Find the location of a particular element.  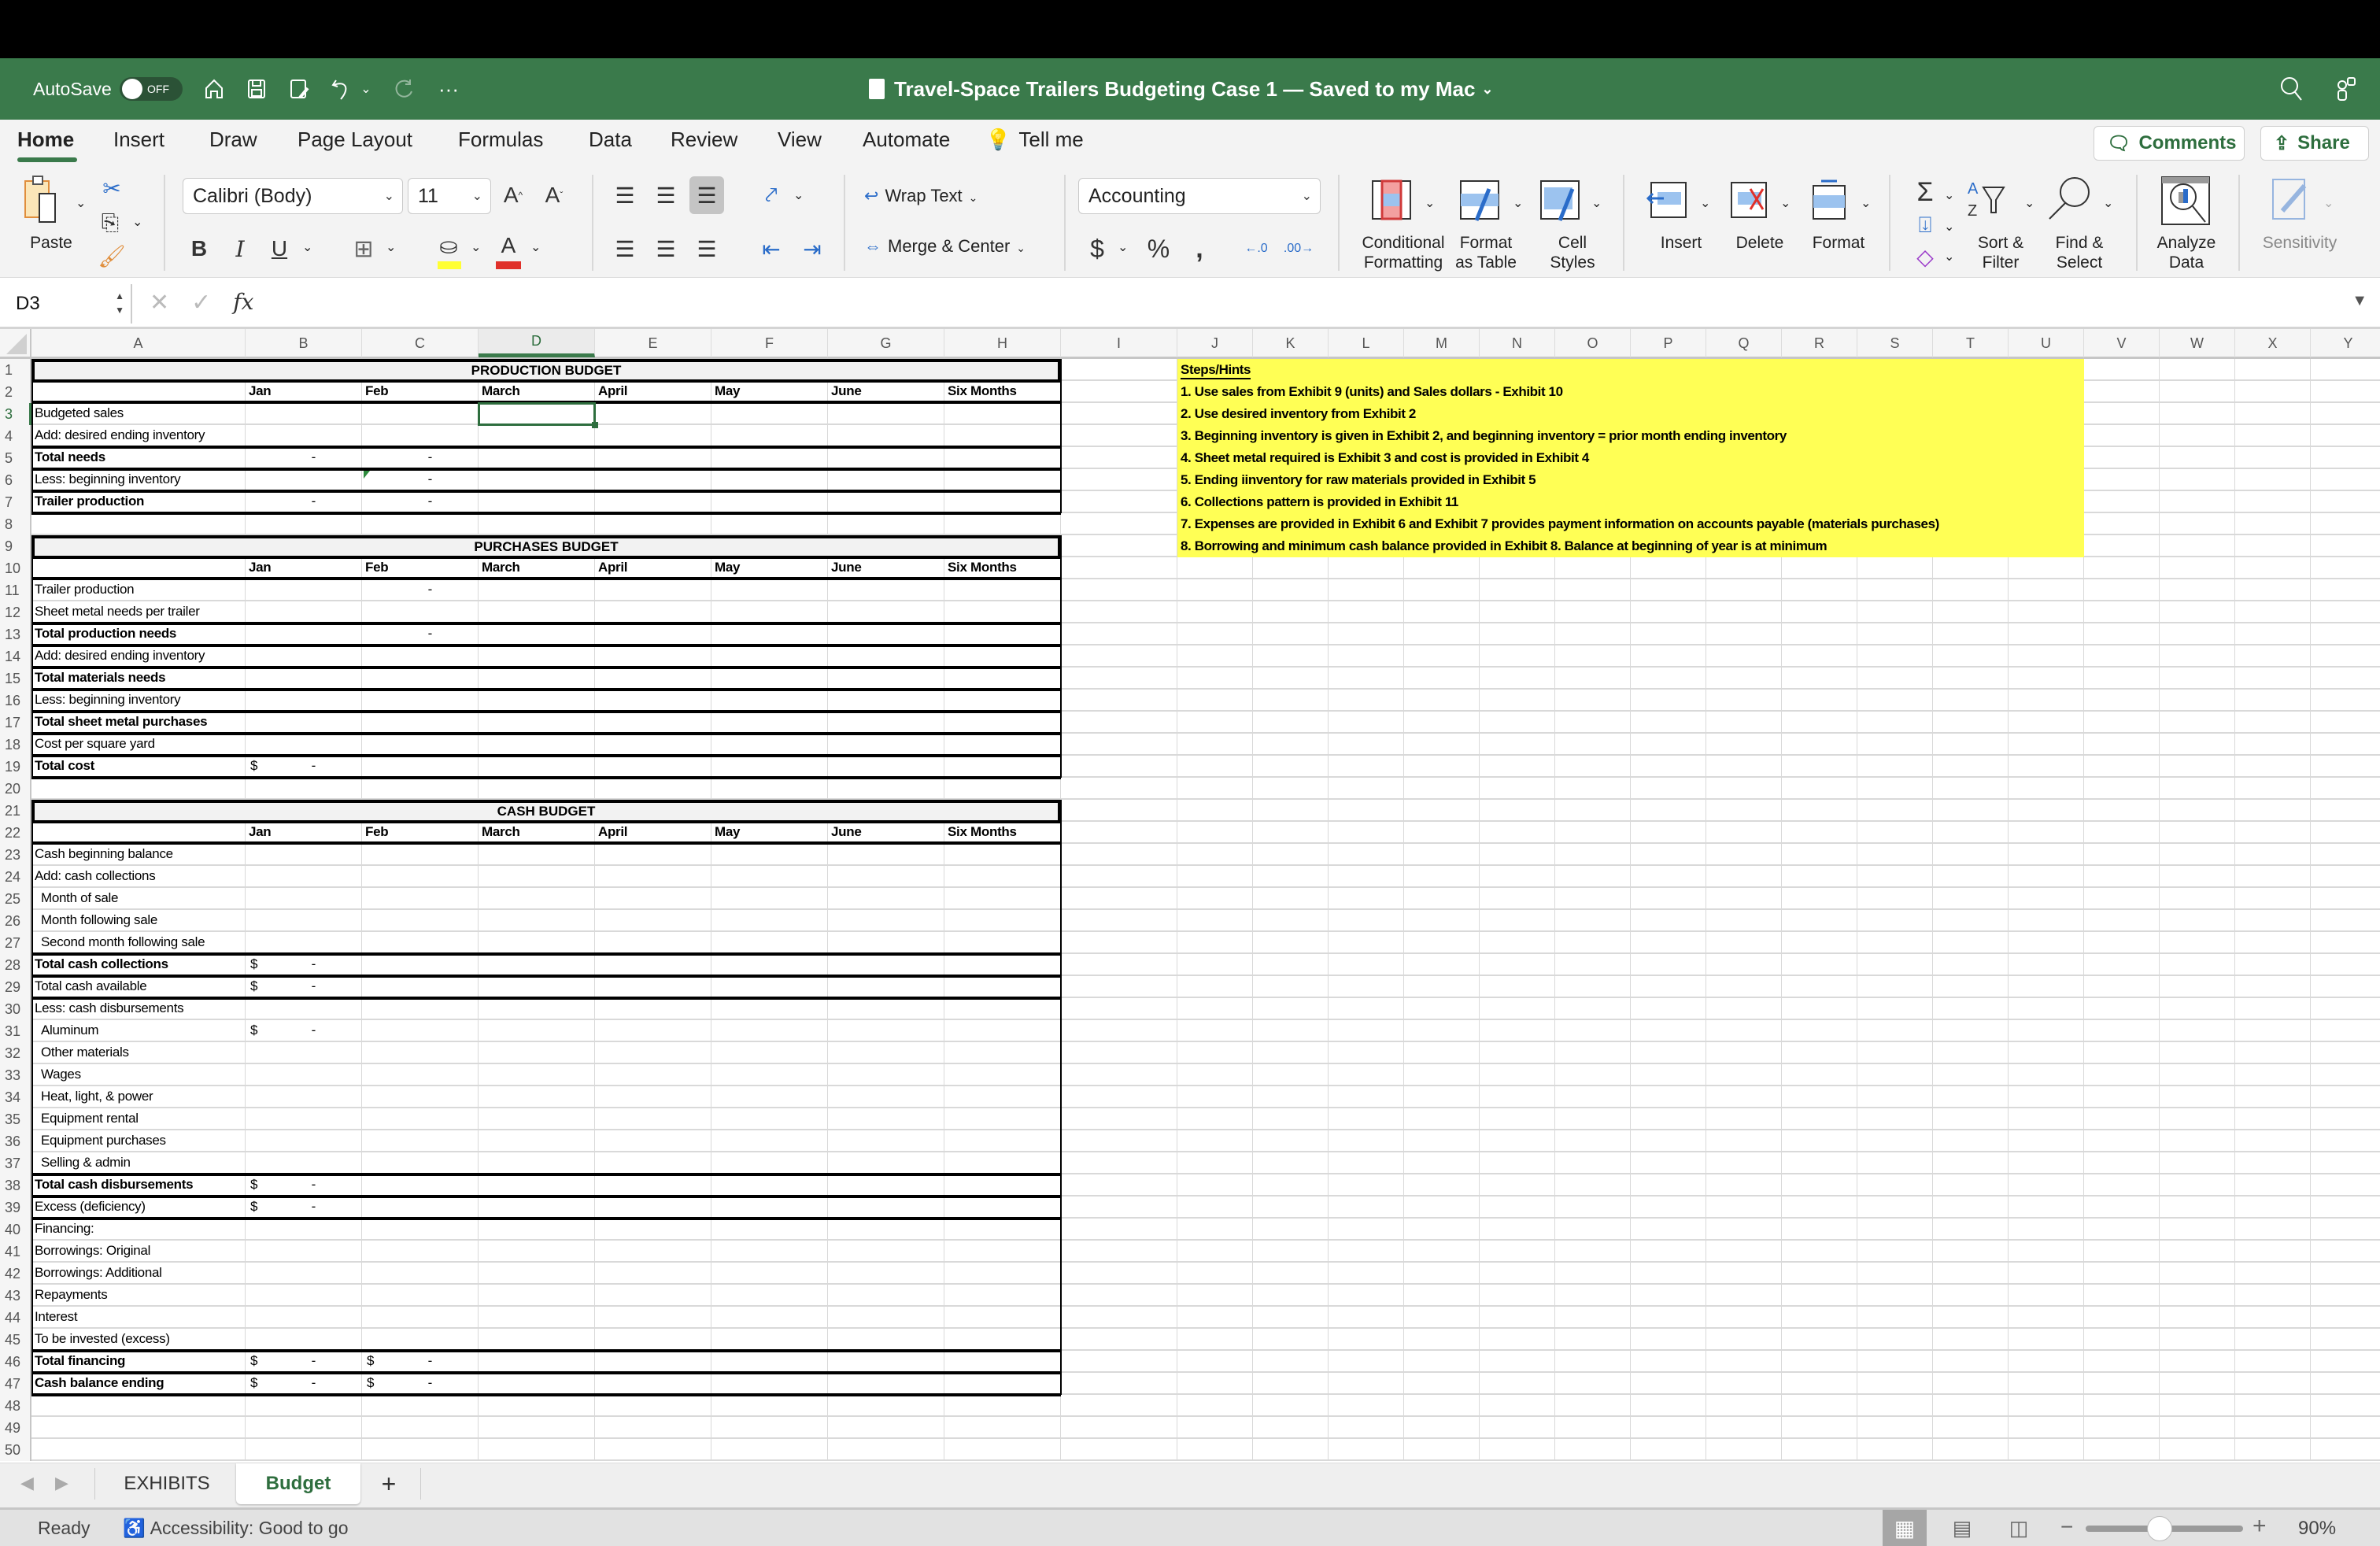

cell-W18 is located at coordinates (2197, 745).